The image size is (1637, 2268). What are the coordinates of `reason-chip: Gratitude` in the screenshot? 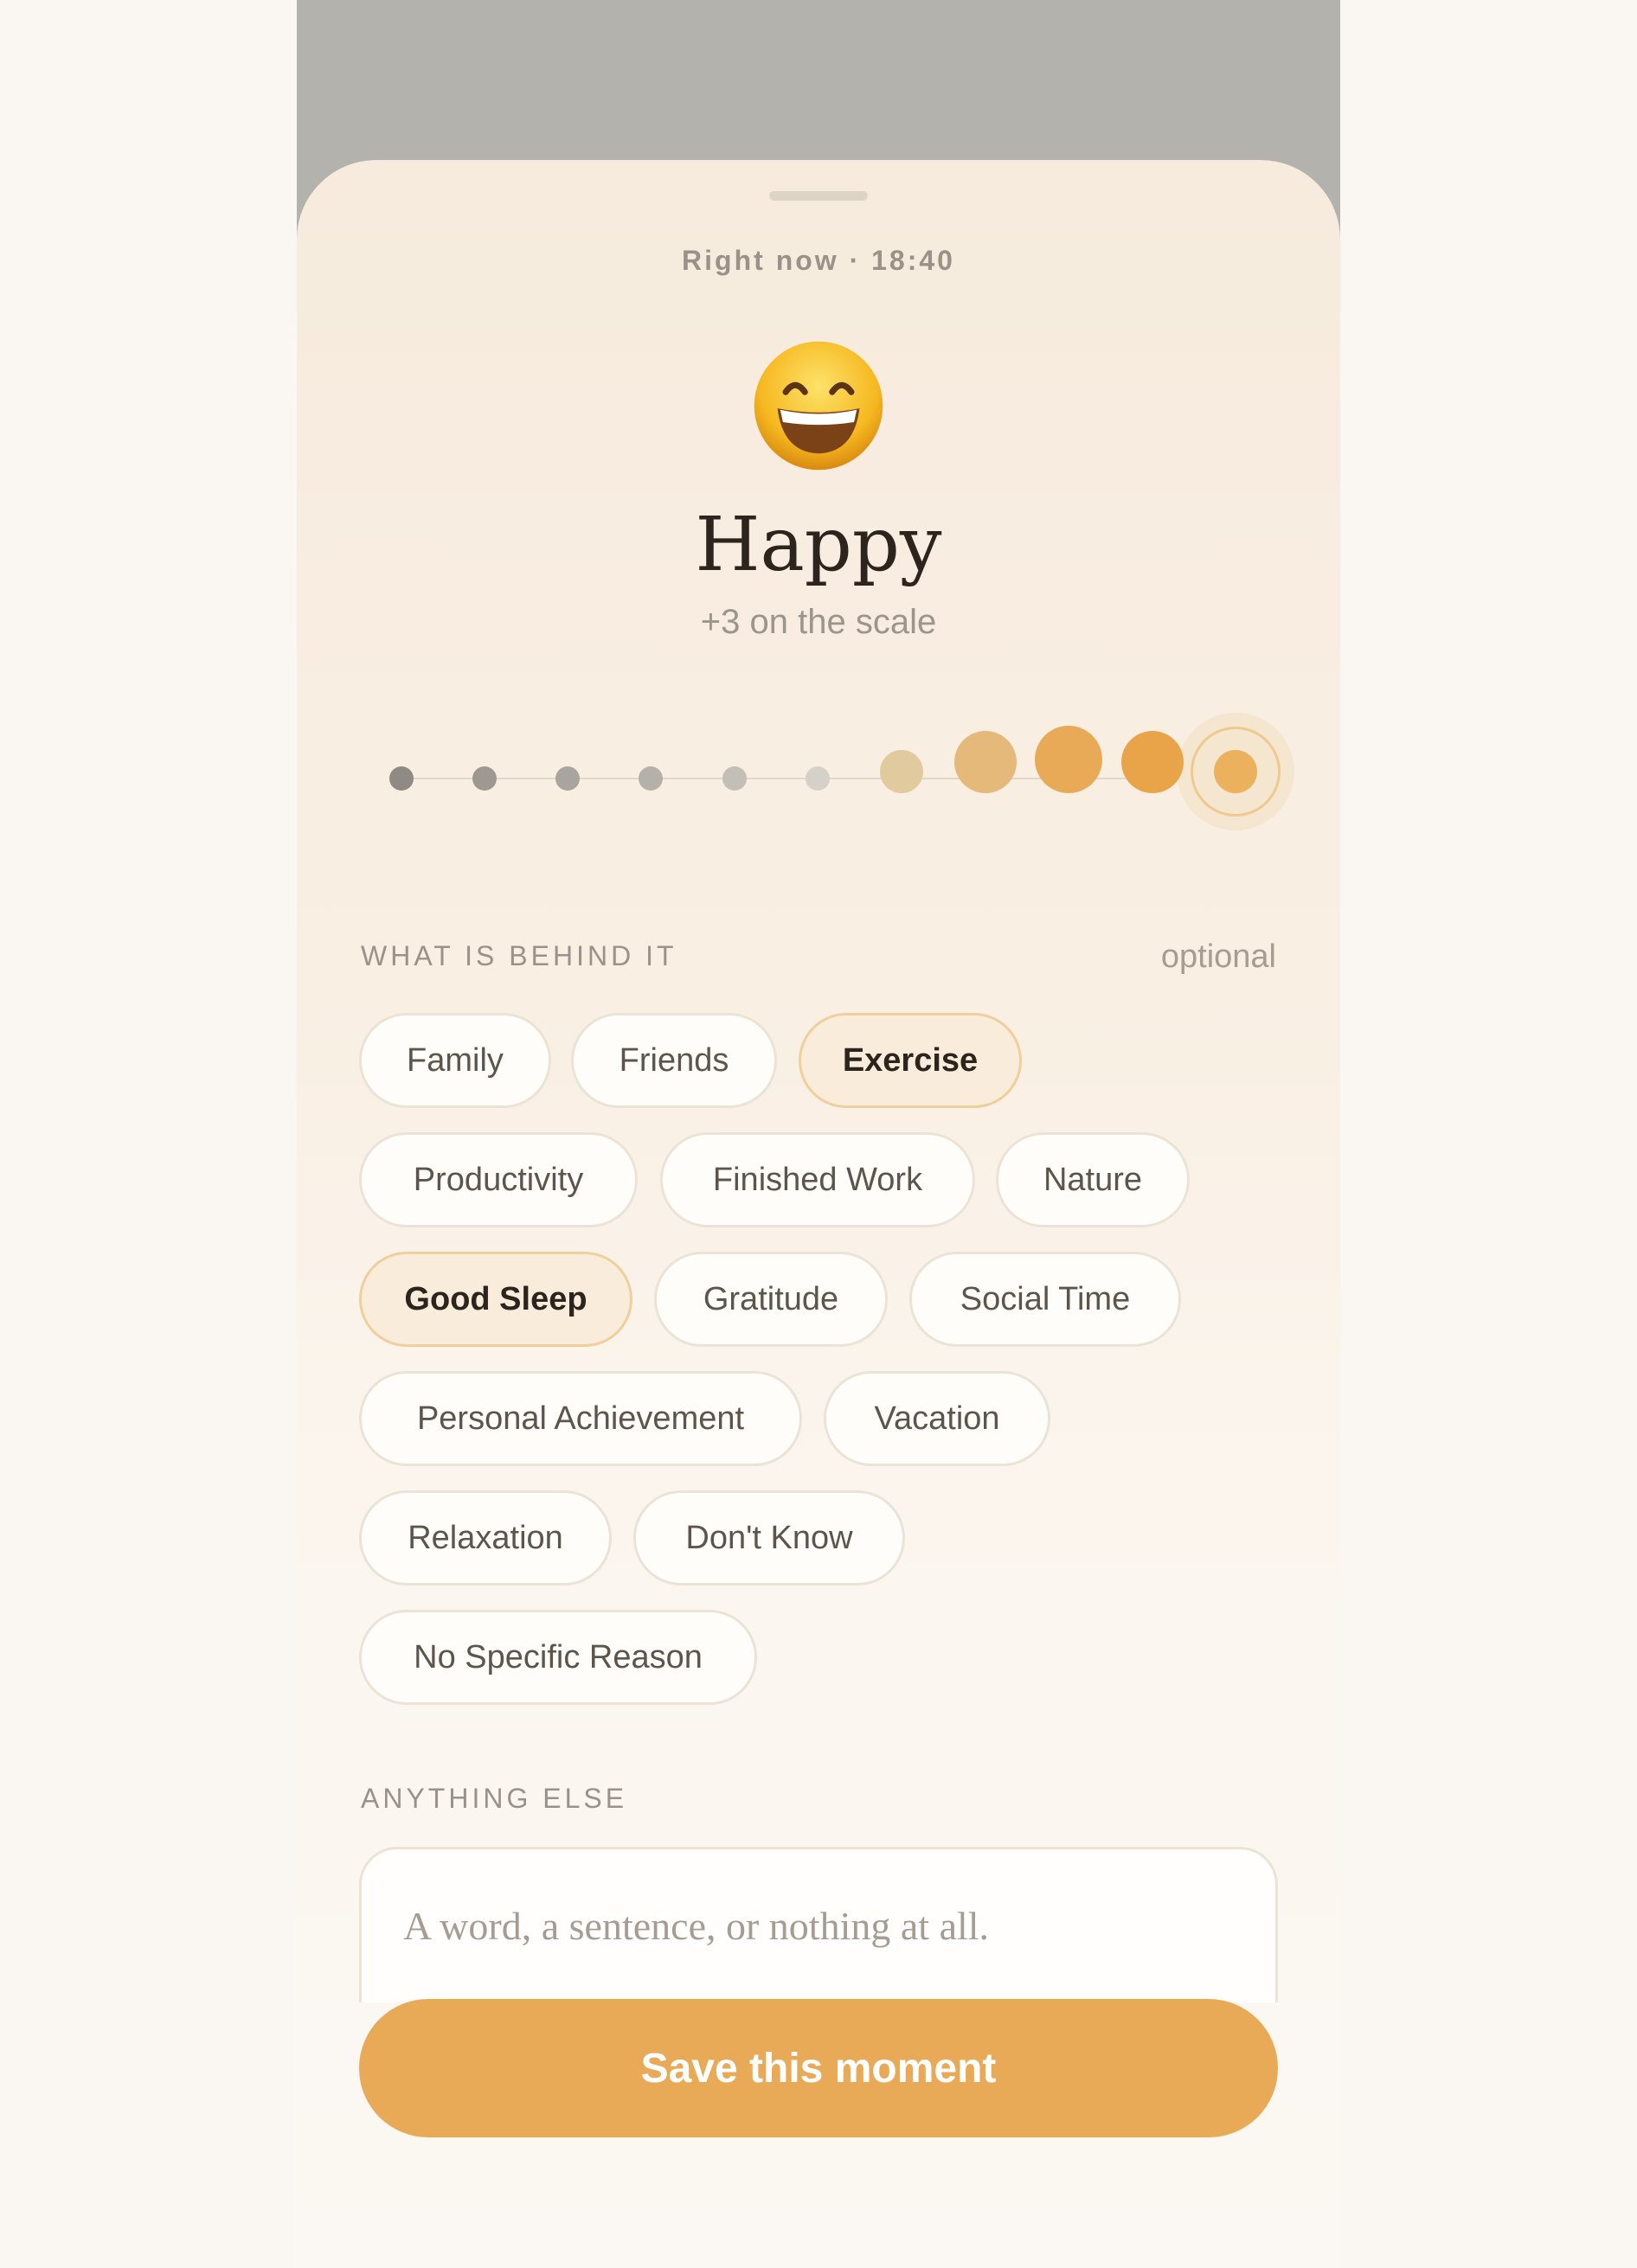 It's located at (771, 1299).